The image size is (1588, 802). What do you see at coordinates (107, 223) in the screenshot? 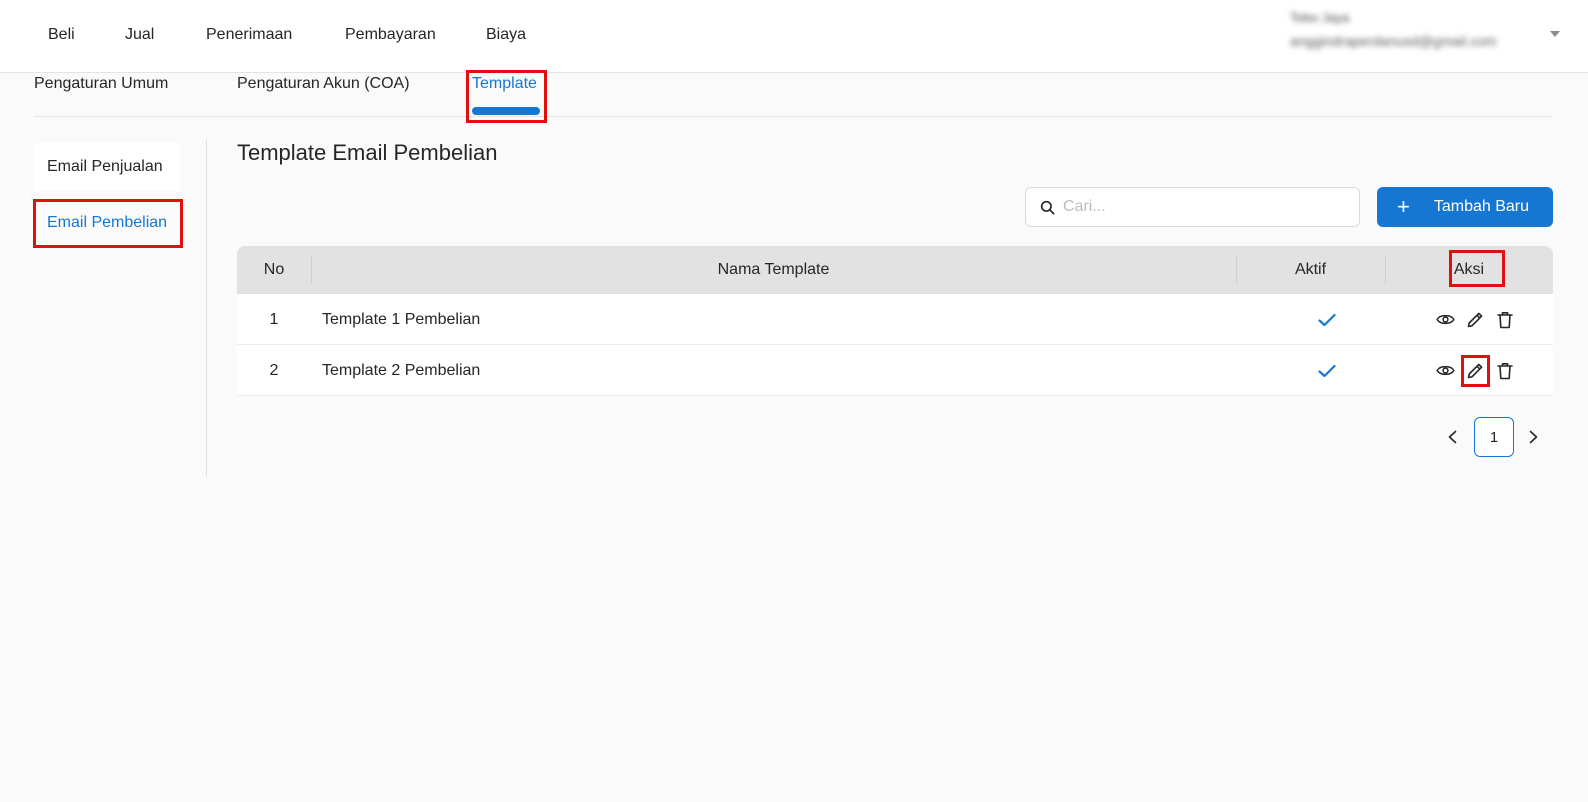
I see `subnav-email-pembelian: Email Pembelian` at bounding box center [107, 223].